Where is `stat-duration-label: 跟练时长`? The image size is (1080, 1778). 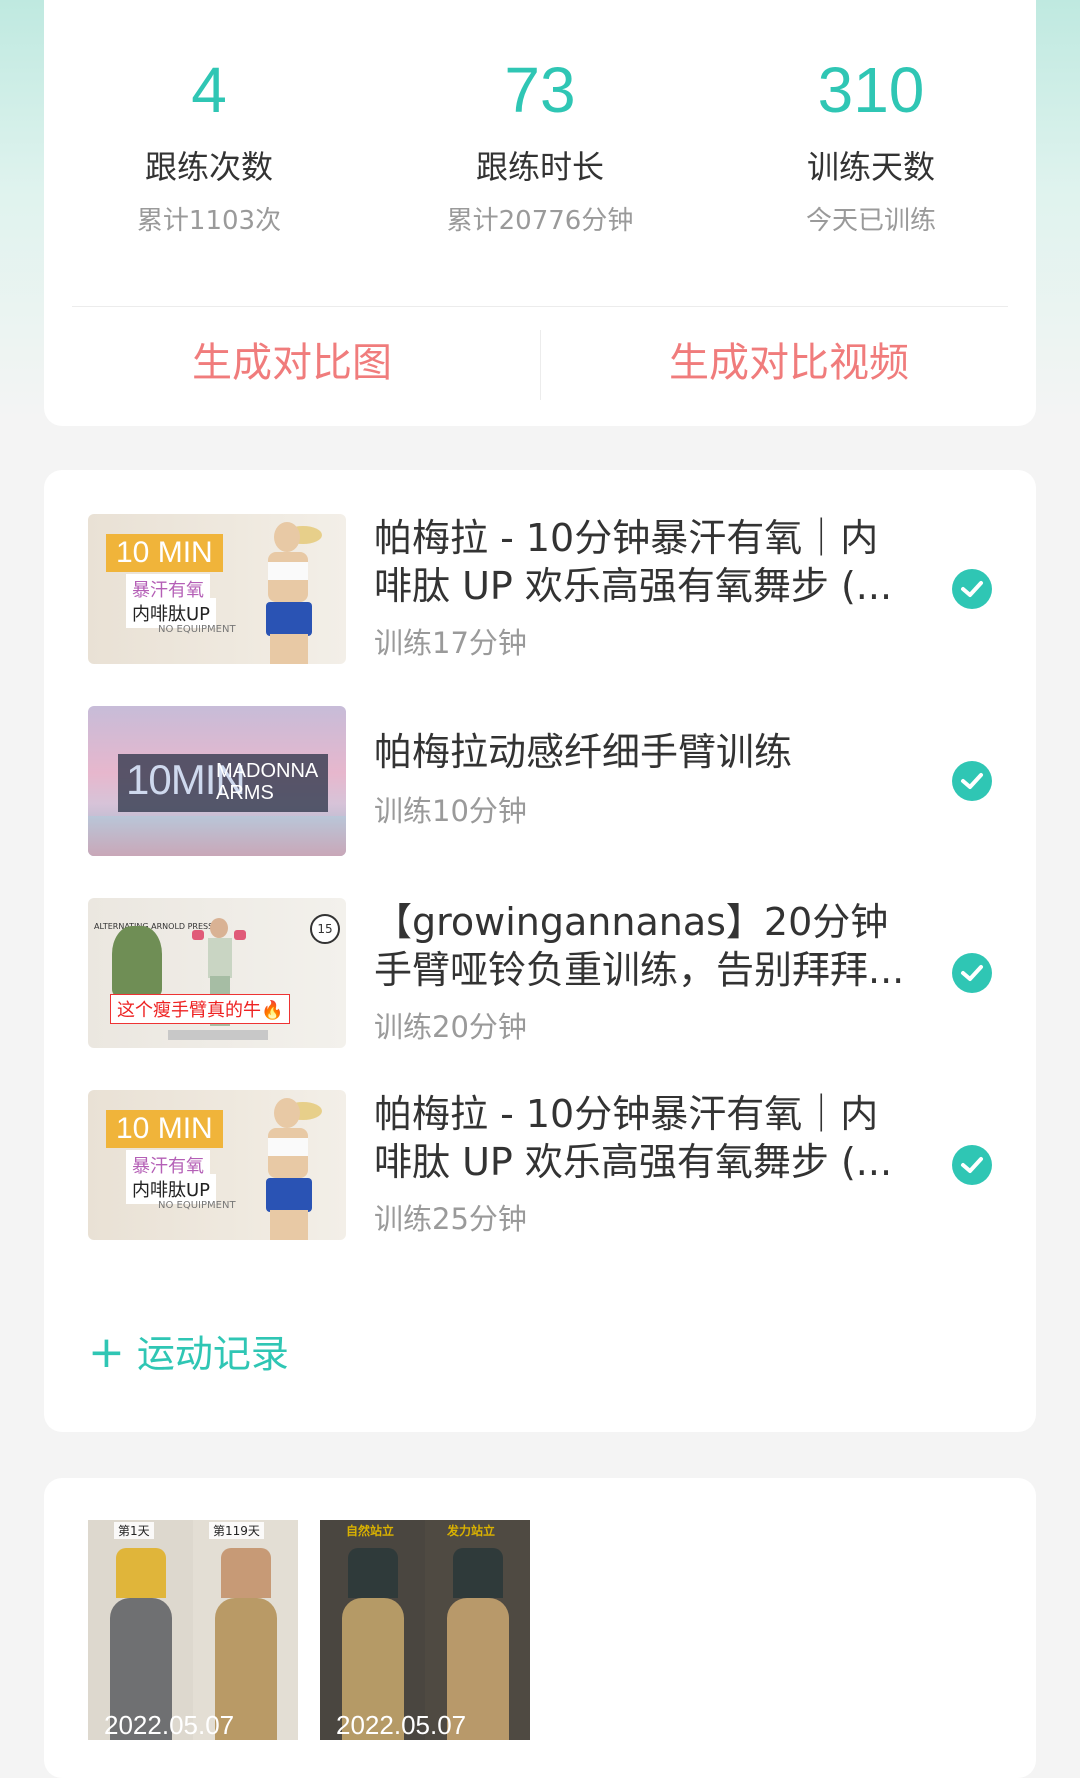
stat-duration-label: 跟练时长 is located at coordinates (539, 167).